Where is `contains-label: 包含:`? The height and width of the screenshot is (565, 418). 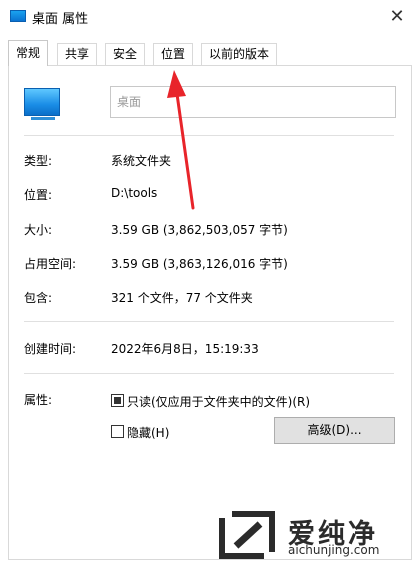
contains-label: 包含: is located at coordinates (38, 298).